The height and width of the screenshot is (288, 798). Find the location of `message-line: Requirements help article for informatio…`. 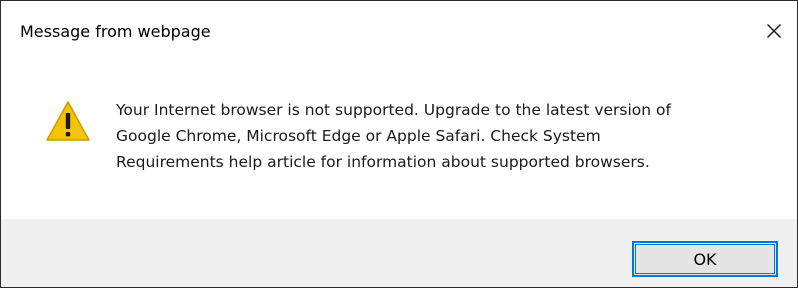

message-line: Requirements help article for informatio… is located at coordinates (383, 162).